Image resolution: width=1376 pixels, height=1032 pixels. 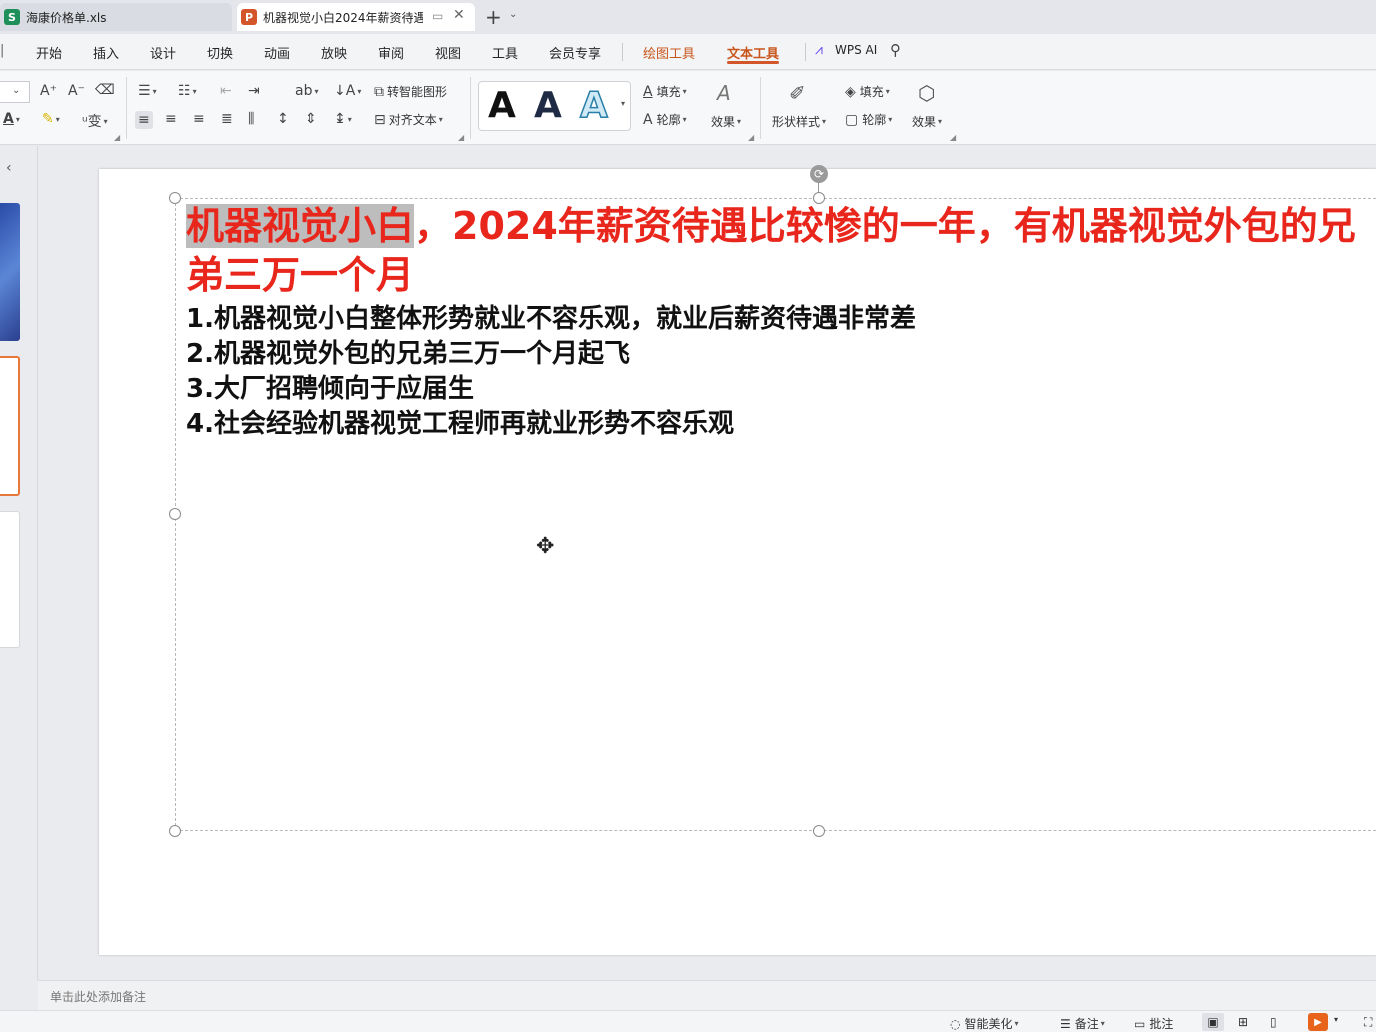 I want to click on chevron-down-icon: ▾, so click(x=1336, y=1019).